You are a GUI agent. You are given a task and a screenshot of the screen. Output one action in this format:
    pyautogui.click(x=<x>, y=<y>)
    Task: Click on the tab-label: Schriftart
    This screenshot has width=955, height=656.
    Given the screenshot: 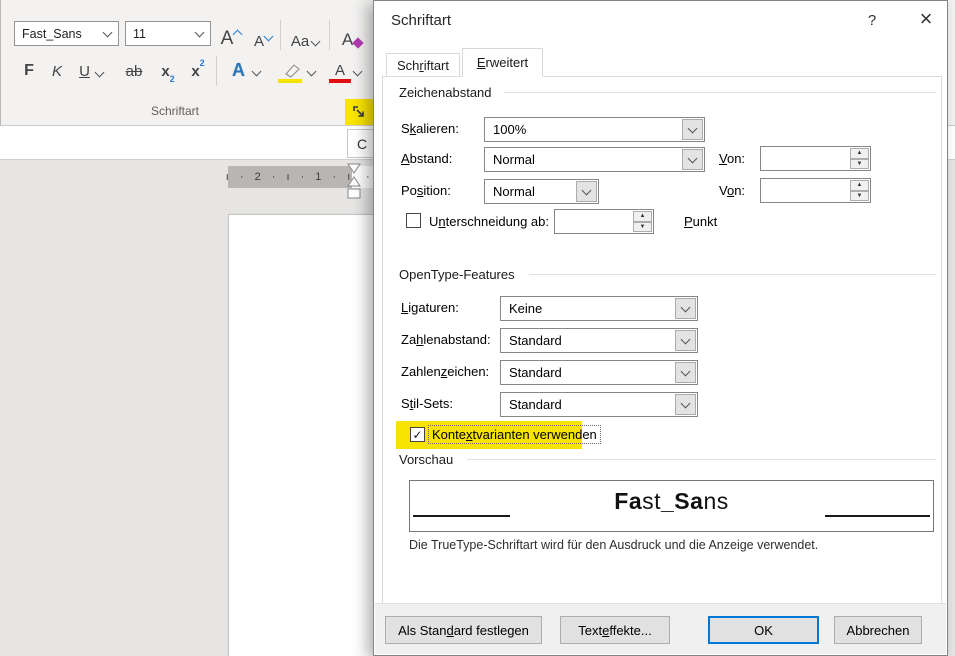 What is the action you would take?
    pyautogui.click(x=423, y=65)
    